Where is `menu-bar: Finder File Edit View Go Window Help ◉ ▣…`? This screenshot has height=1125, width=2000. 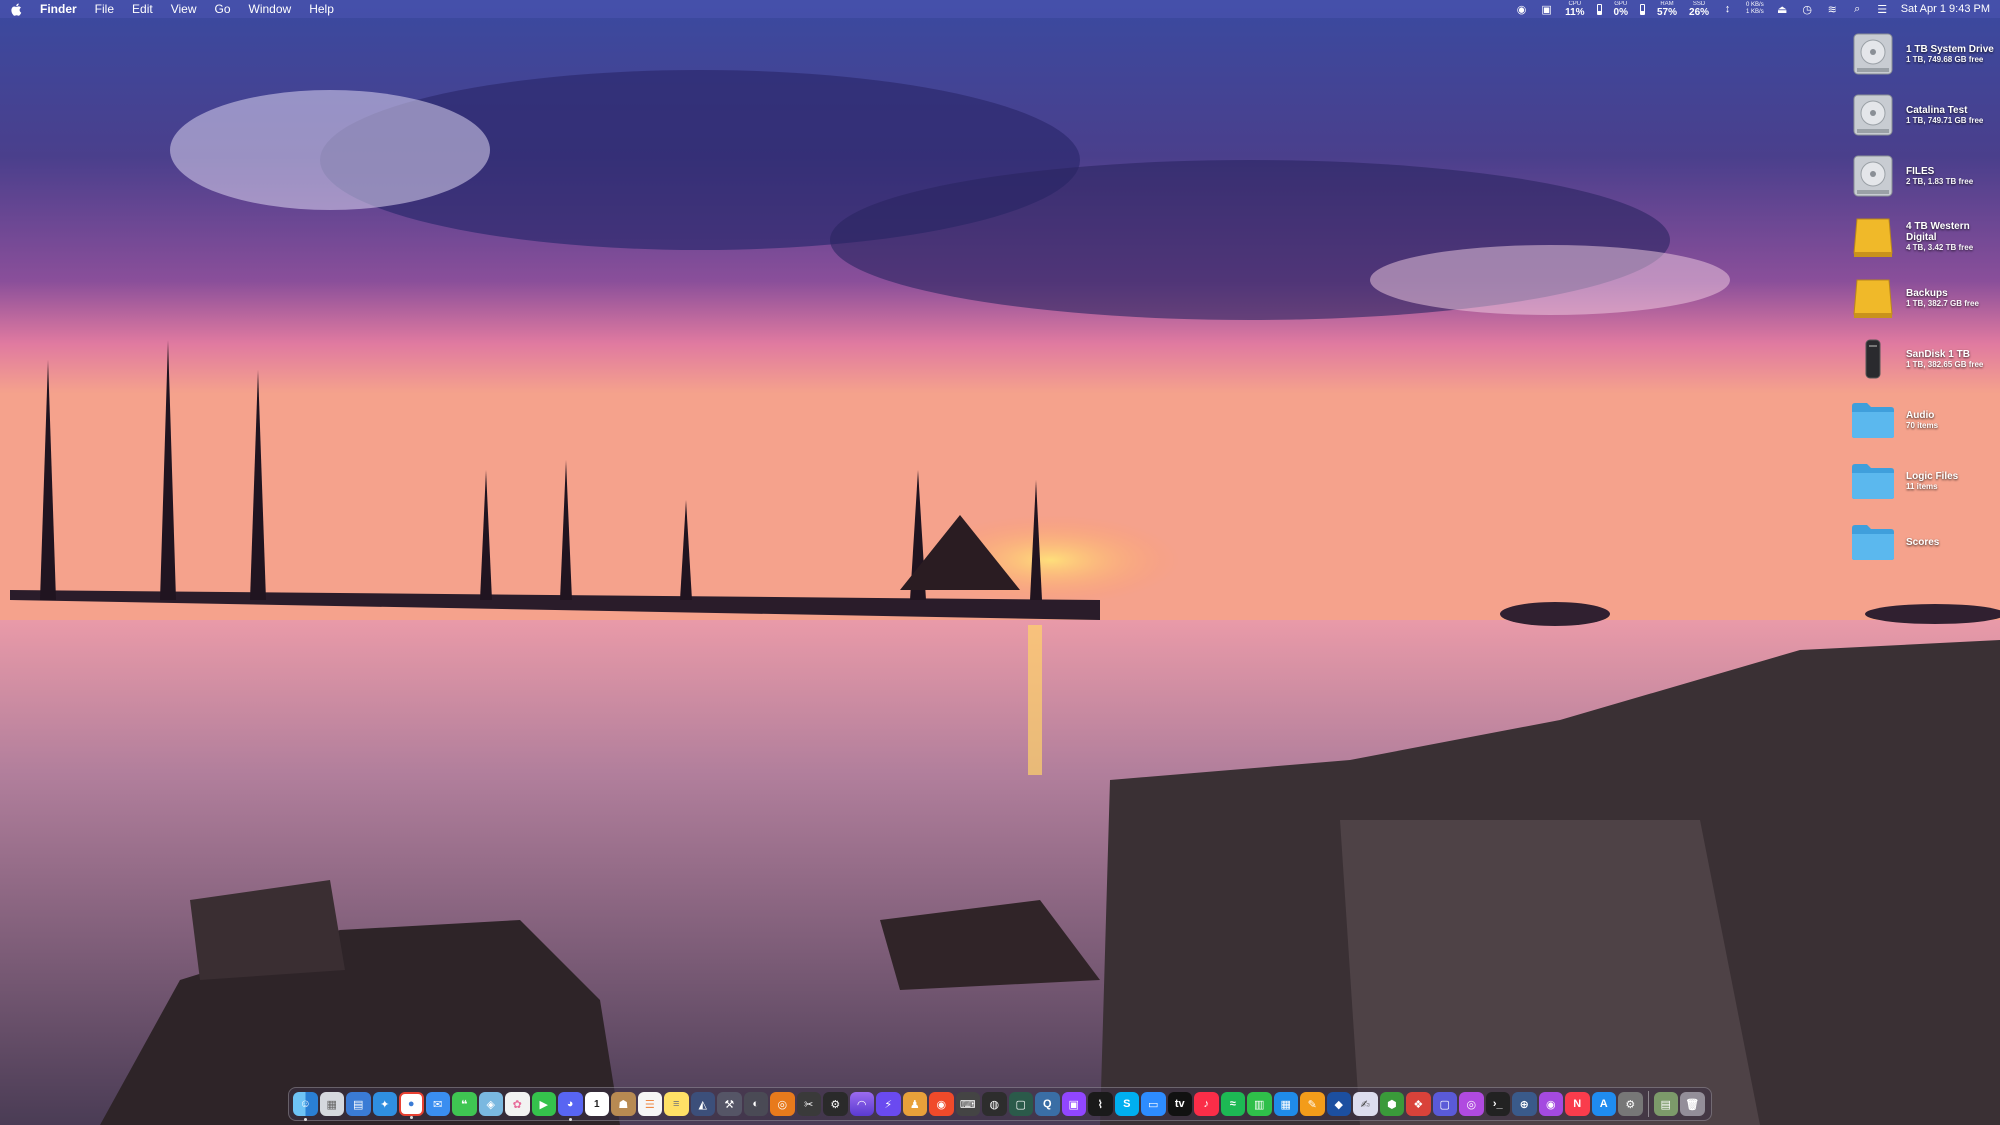 menu-bar: Finder File Edit View Go Window Help ◉ ▣… is located at coordinates (1000, 9).